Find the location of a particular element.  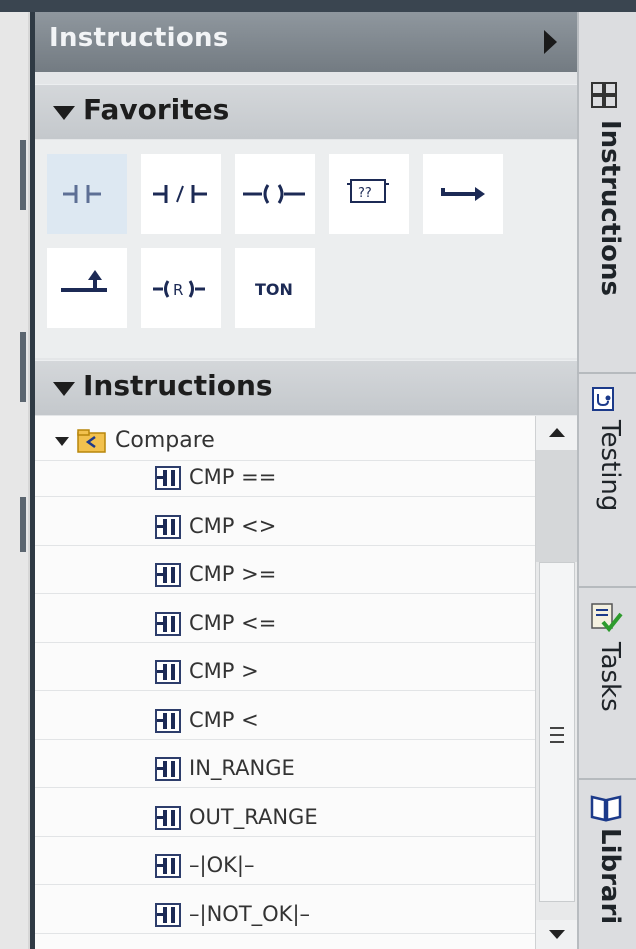

empty-box-icon: ?? is located at coordinates (368, 191).